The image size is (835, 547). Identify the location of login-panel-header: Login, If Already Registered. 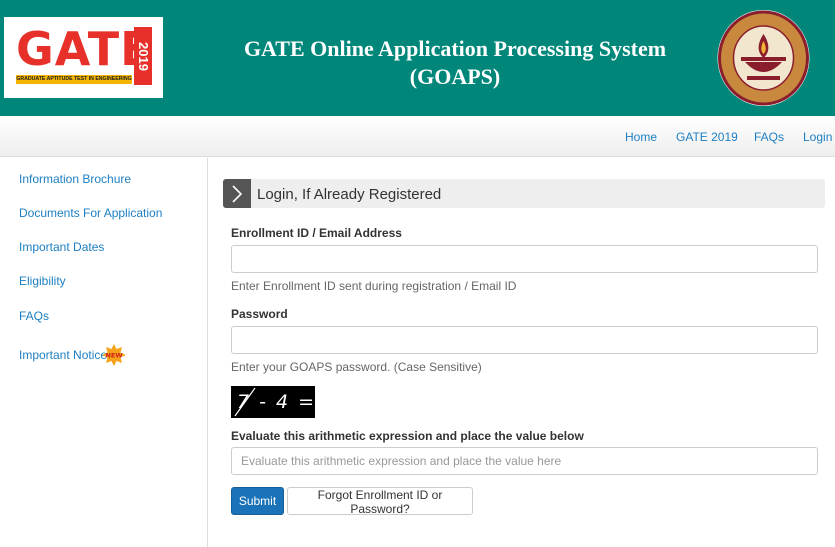
(524, 193).